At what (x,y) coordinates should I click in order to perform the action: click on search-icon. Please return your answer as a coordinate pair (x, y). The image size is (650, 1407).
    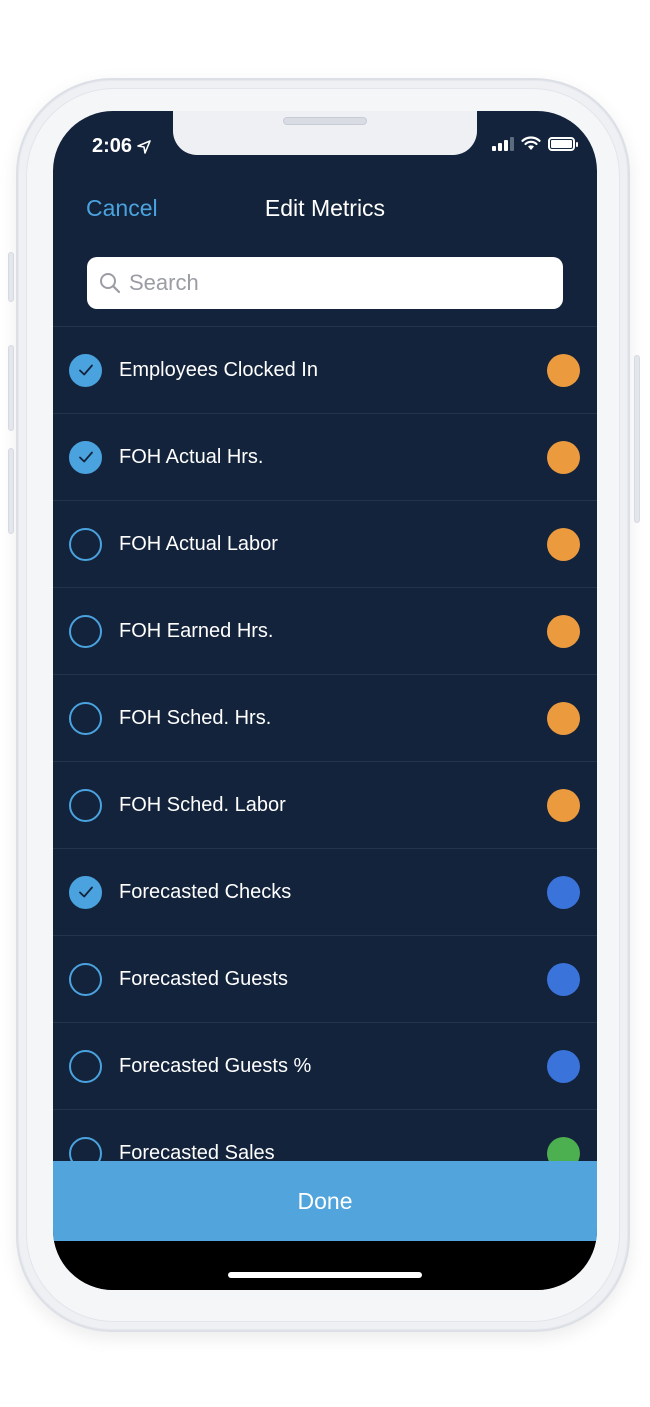
    Looking at the image, I should click on (110, 283).